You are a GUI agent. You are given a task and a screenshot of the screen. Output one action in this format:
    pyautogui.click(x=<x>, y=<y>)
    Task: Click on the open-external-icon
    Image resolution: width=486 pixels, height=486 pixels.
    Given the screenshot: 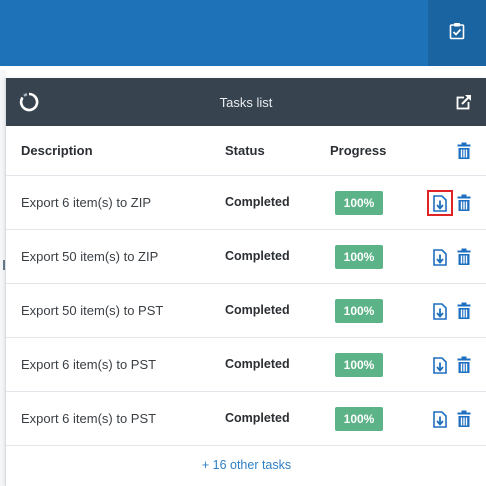 What is the action you would take?
    pyautogui.click(x=464, y=102)
    